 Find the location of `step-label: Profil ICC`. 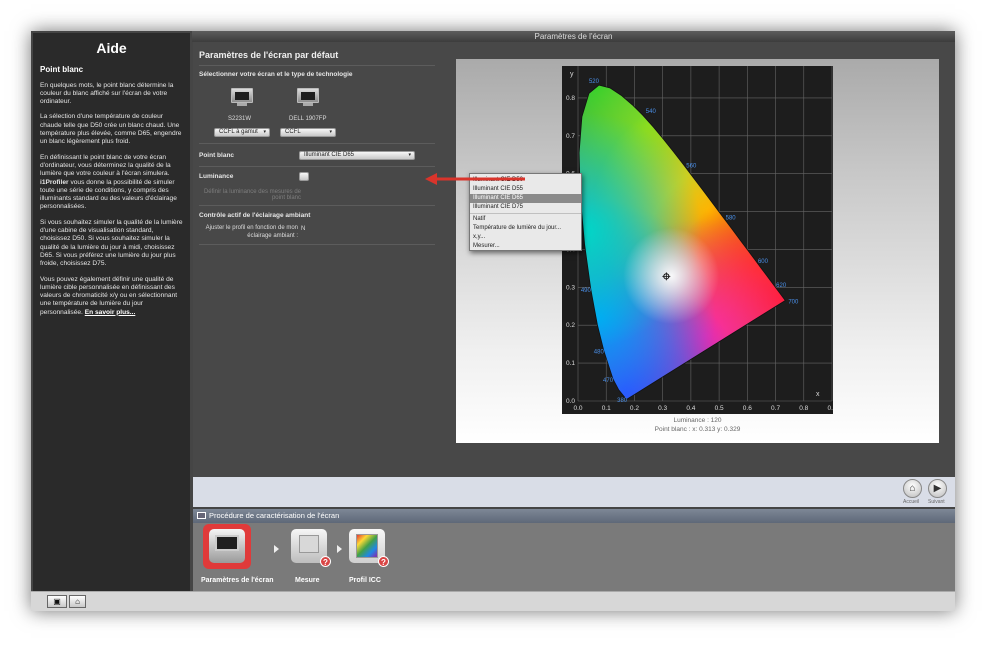

step-label: Profil ICC is located at coordinates (365, 580).